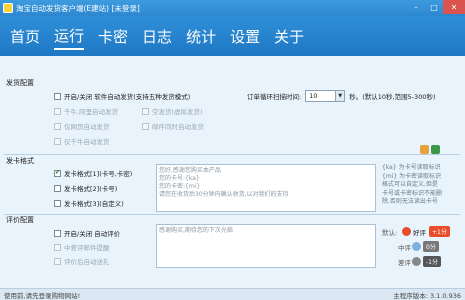 This screenshot has width=465, height=300. I want to click on format1-label: 发卡格式[1](卡号,卡密), so click(98, 174).